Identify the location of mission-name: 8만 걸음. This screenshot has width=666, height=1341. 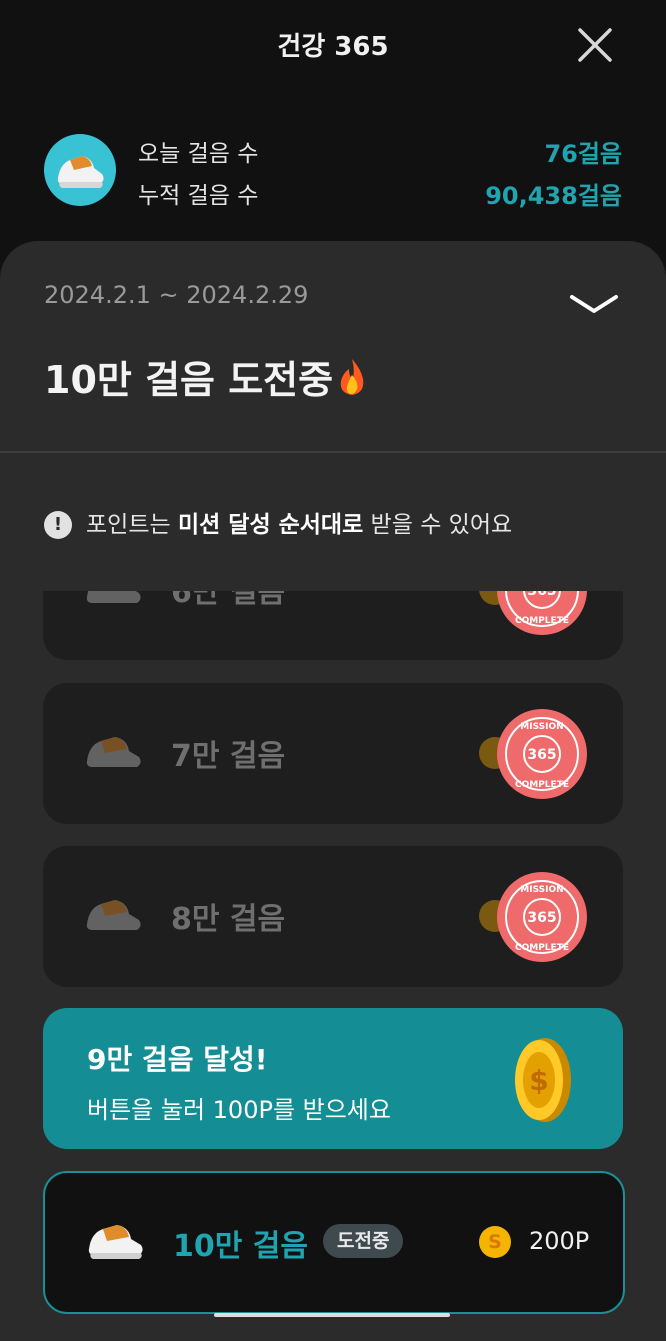
(228, 919).